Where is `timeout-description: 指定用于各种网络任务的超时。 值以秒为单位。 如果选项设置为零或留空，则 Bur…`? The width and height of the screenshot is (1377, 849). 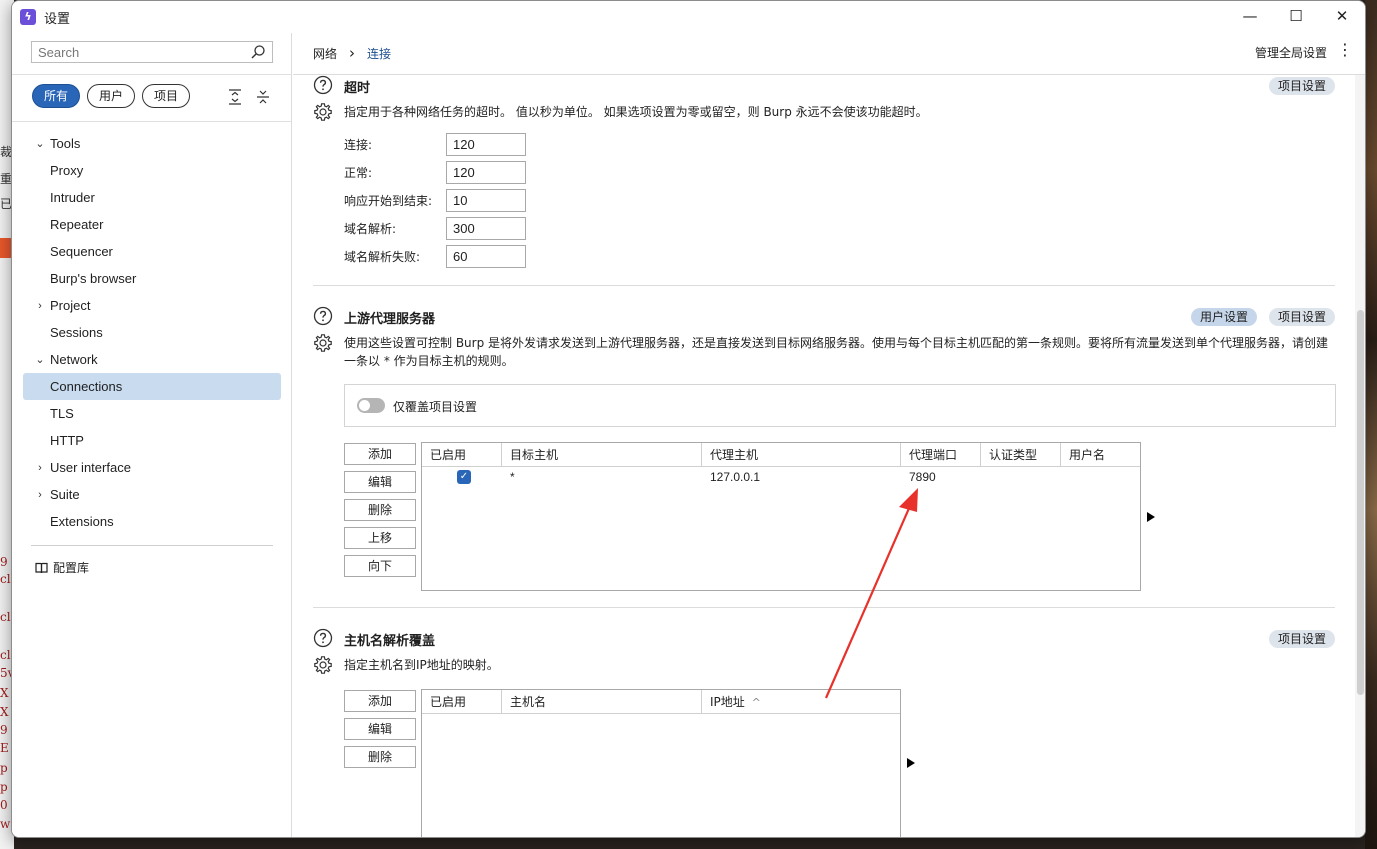
timeout-description: 指定用于各种网络任务的超时。 值以秒为单位。 如果选项设置为零或留空，则 Bur… is located at coordinates (636, 112).